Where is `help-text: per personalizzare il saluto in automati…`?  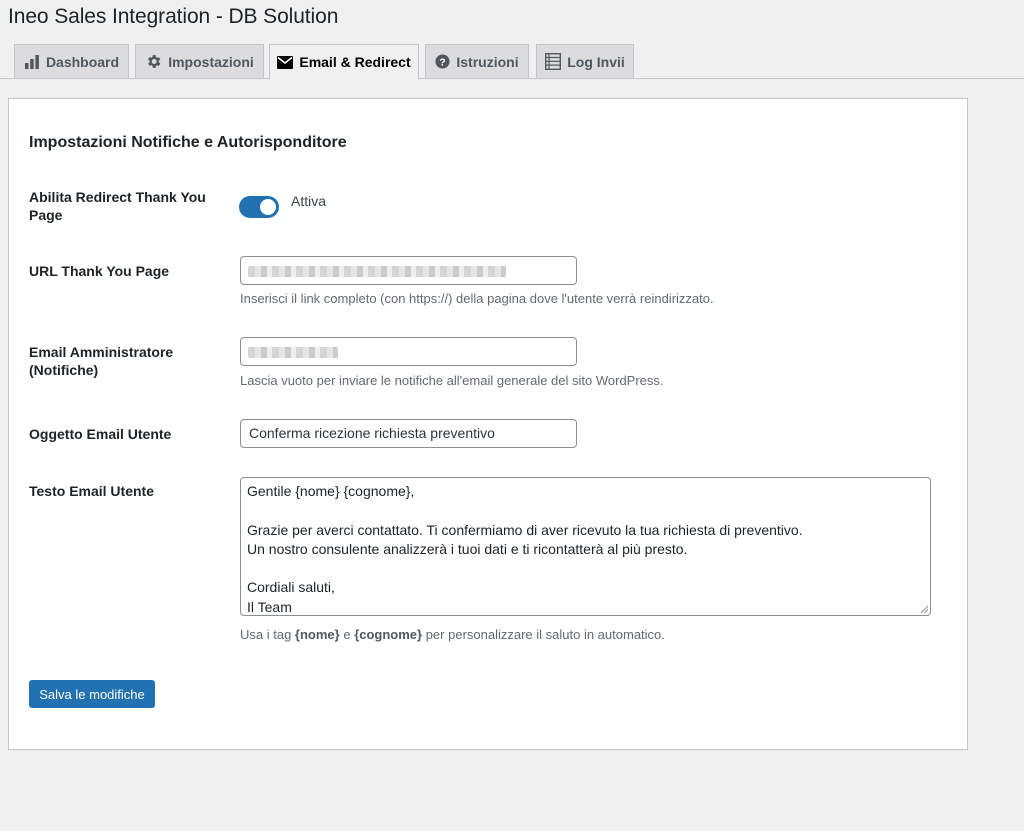 help-text: per personalizzare il saluto in automati… is located at coordinates (543, 634).